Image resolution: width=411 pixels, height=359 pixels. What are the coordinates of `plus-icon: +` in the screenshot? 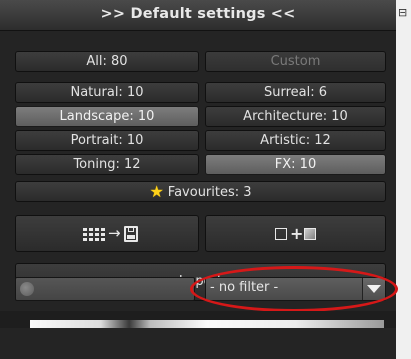 It's located at (297, 233).